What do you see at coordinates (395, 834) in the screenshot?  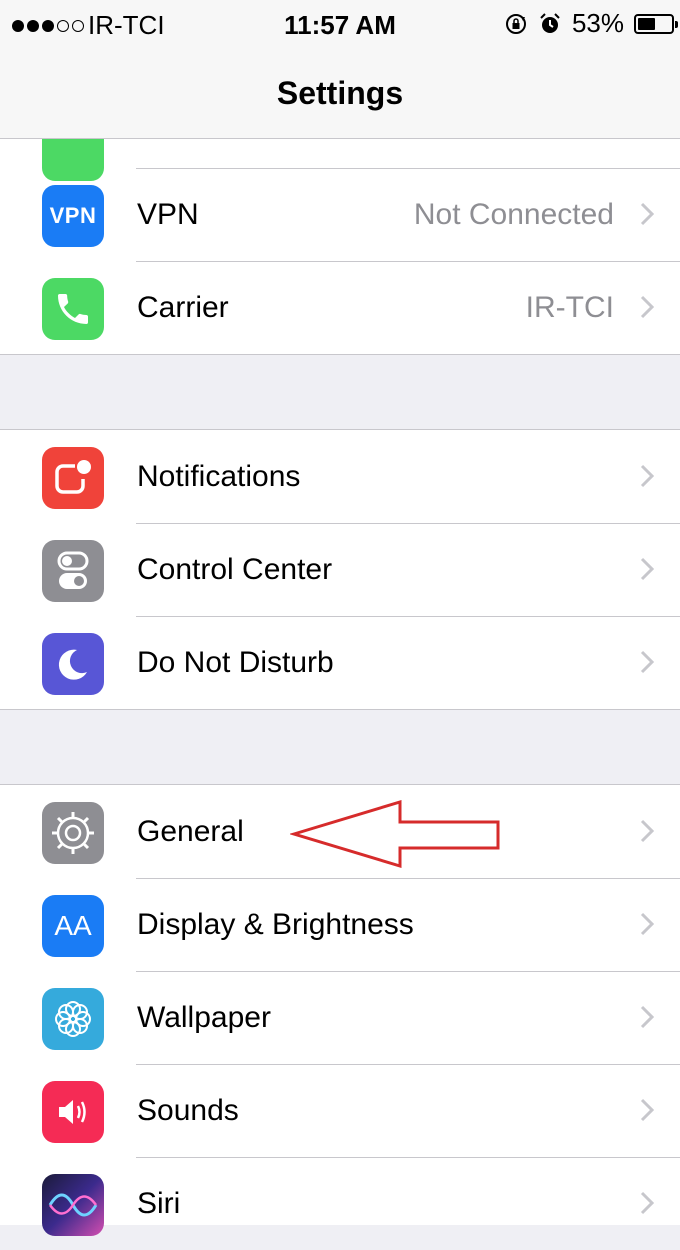 I see `annotation-arrow-icon` at bounding box center [395, 834].